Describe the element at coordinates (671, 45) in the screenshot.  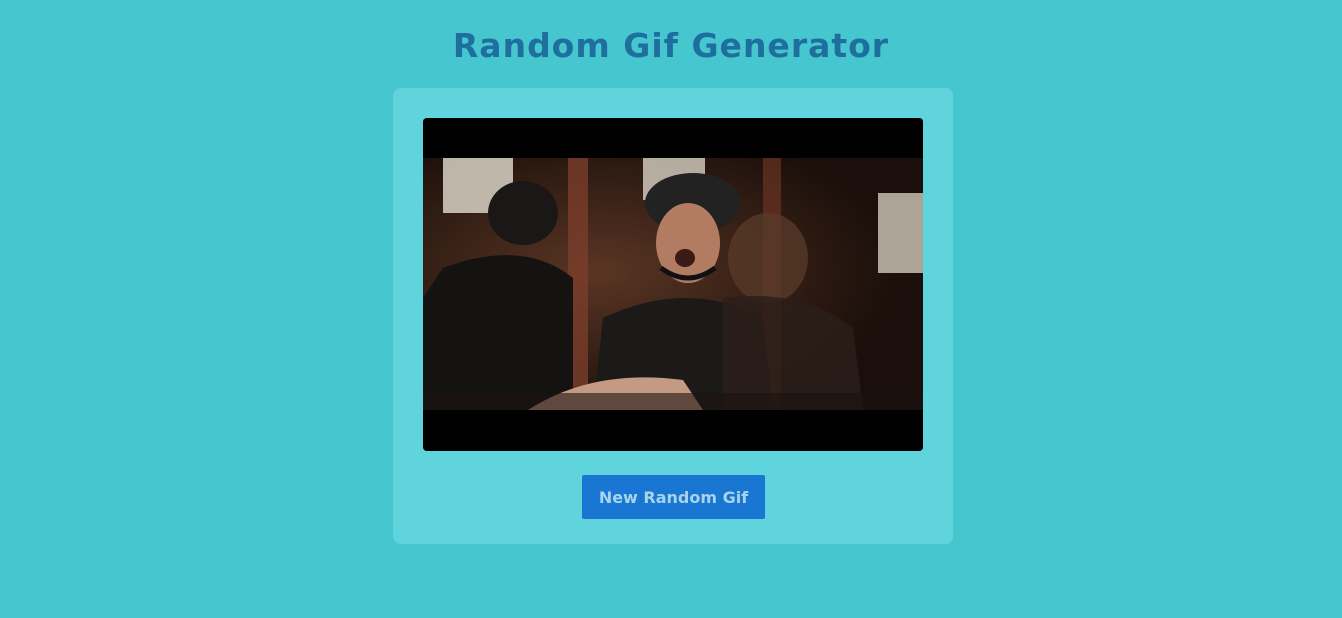
I see `page-title: Random Gif Generator` at that location.